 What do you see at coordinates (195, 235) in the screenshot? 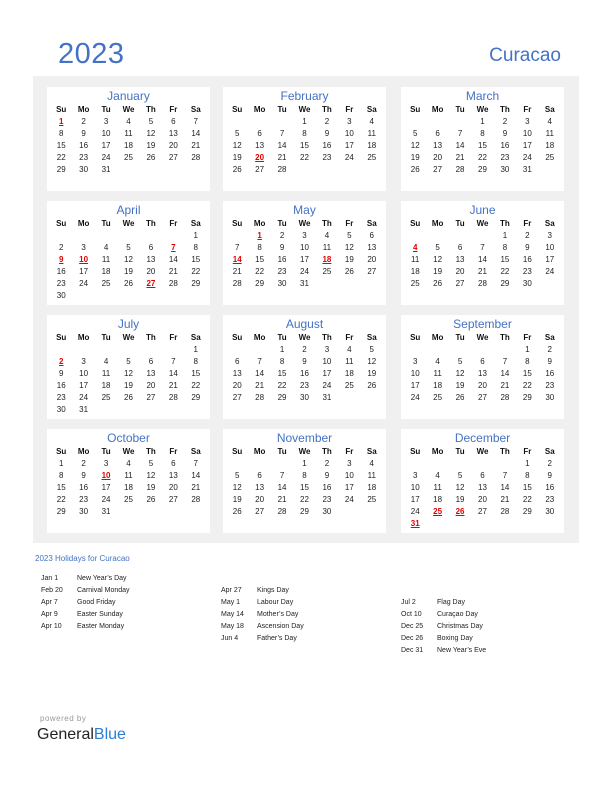
I see `day-cell: 1` at bounding box center [195, 235].